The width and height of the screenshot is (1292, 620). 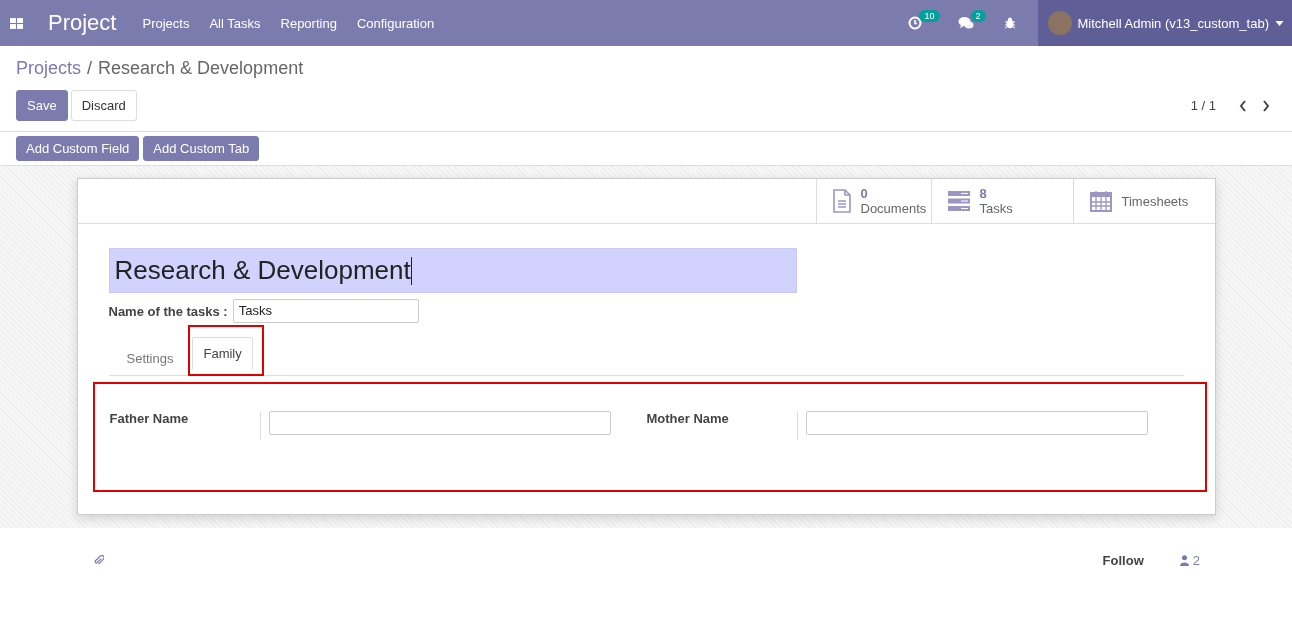 I want to click on user-menu: Mitchell Admin (v13_custom_tab), so click(x=1164, y=23).